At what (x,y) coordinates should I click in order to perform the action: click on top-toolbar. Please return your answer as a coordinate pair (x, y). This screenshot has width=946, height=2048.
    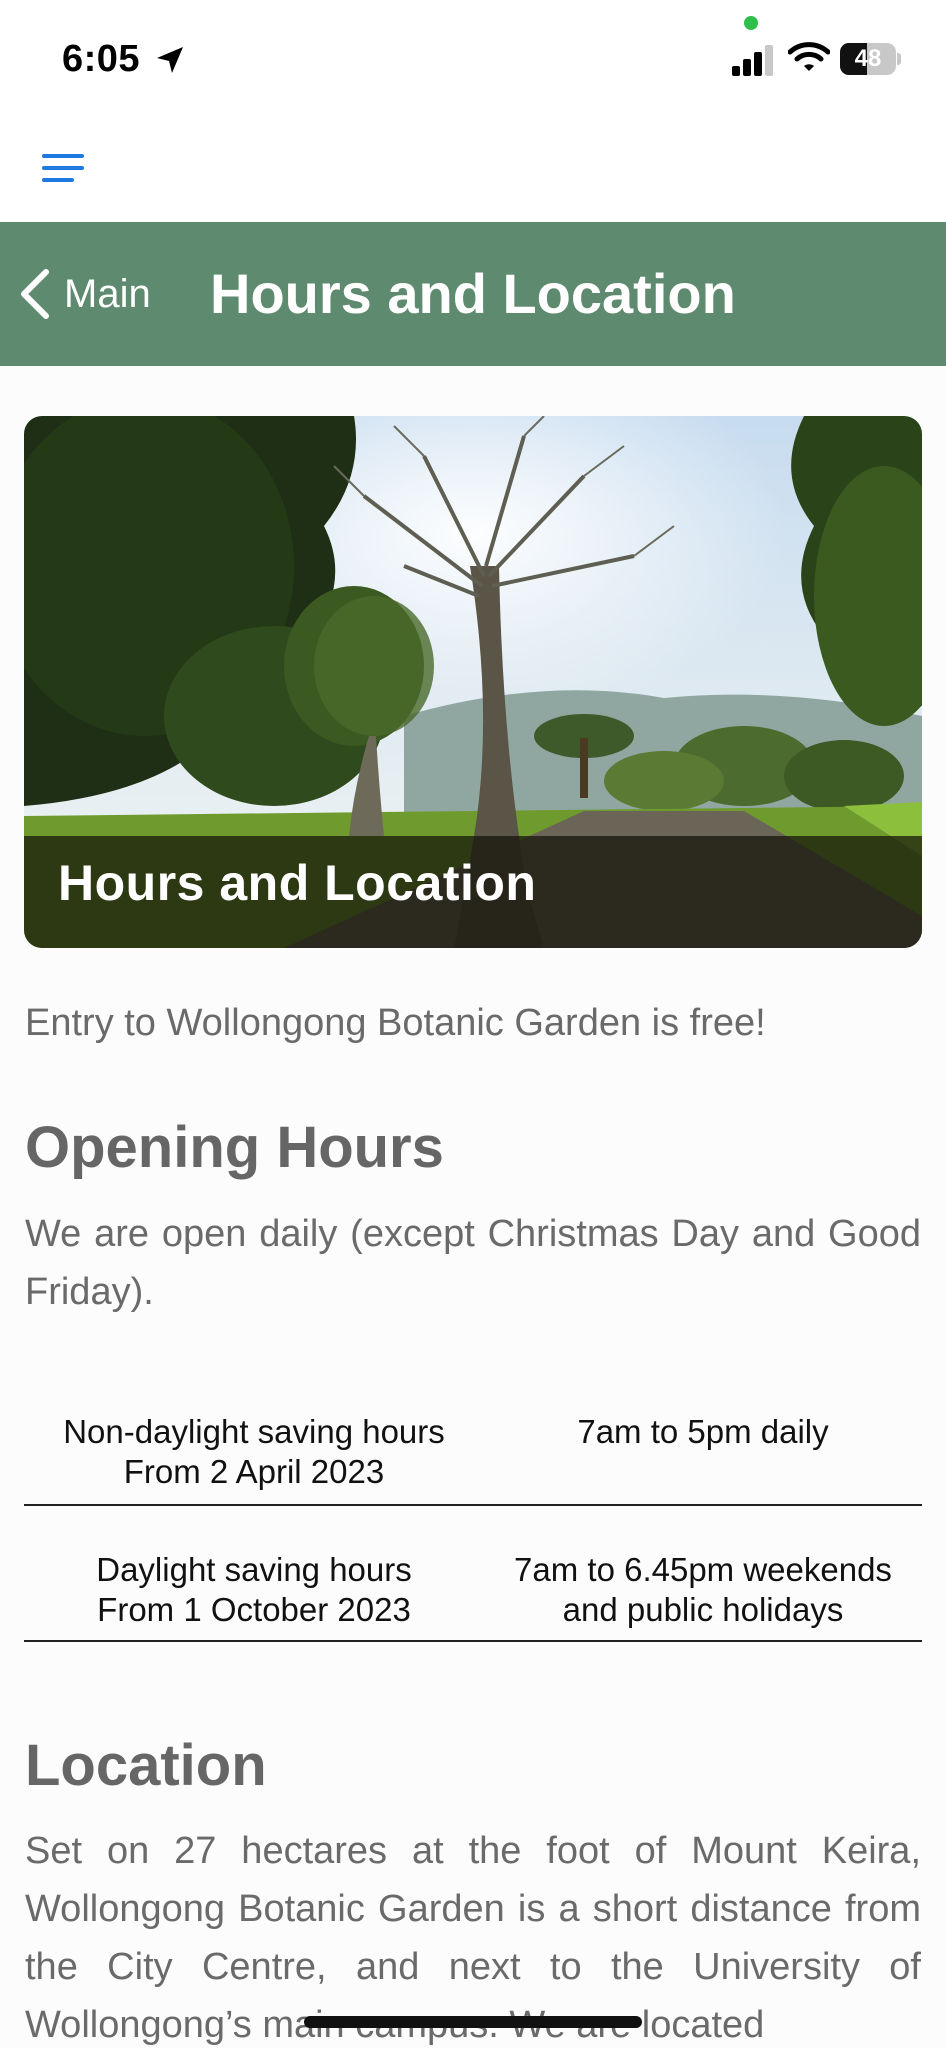
    Looking at the image, I should click on (473, 166).